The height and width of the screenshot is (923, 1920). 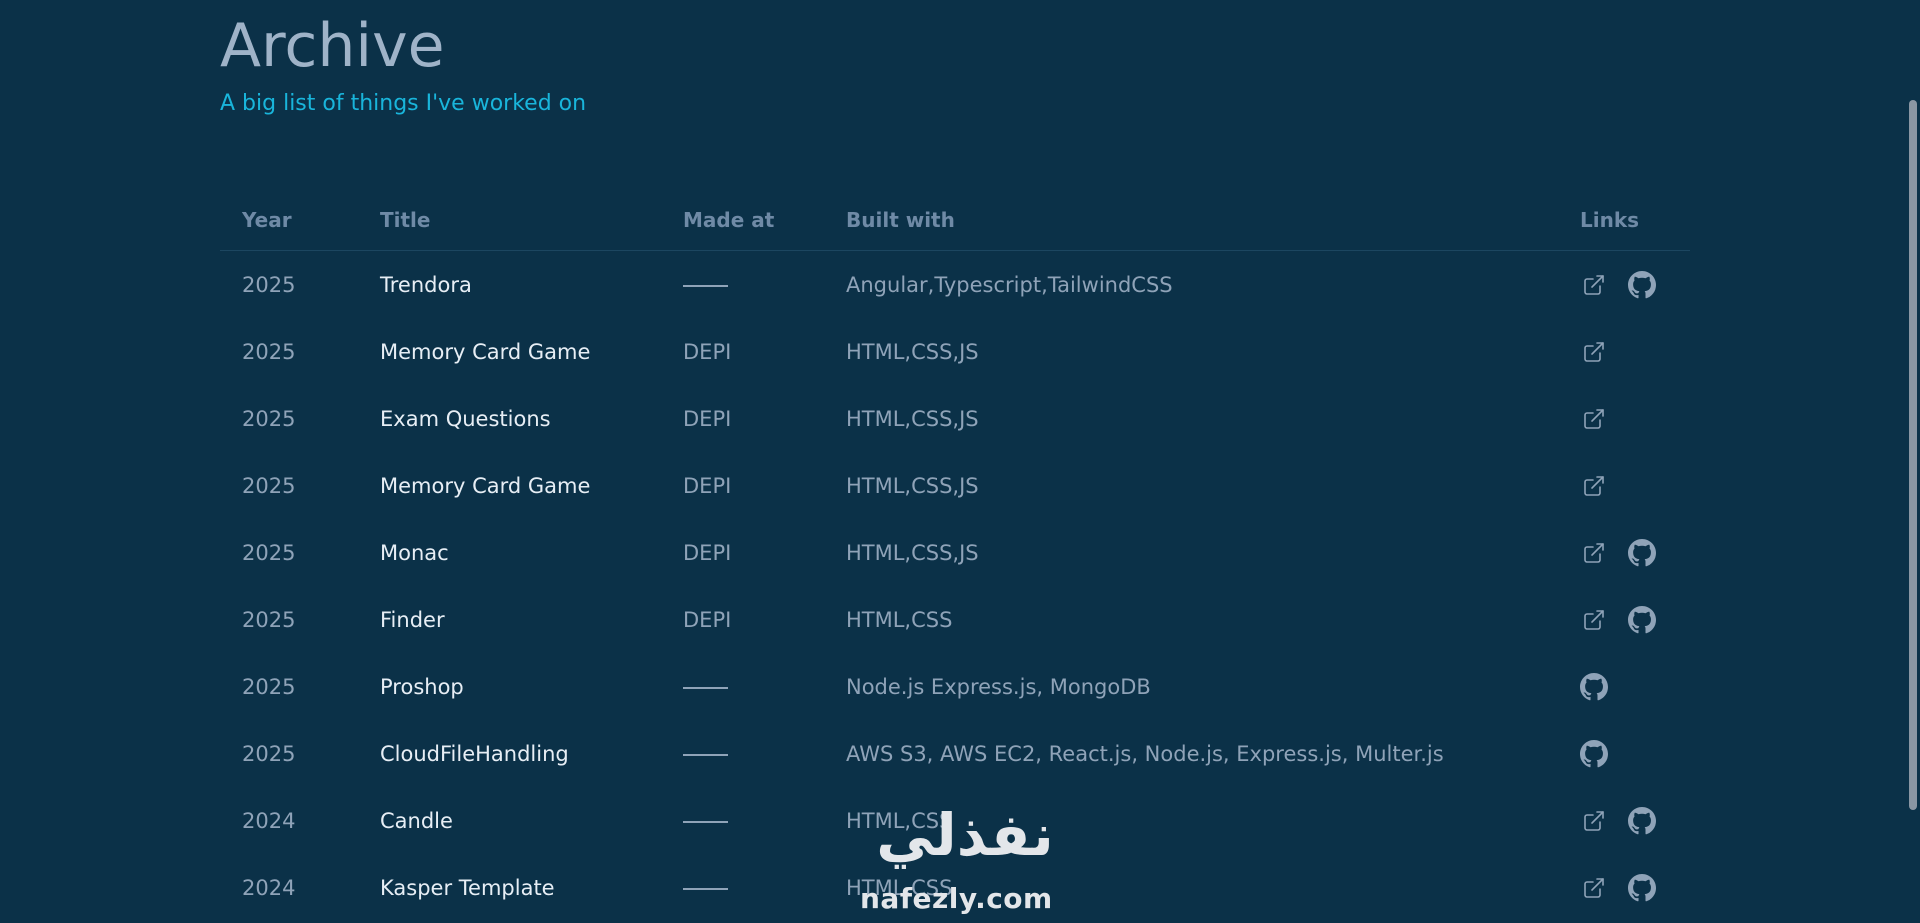 I want to click on column-header-title: Title, so click(x=531, y=220).